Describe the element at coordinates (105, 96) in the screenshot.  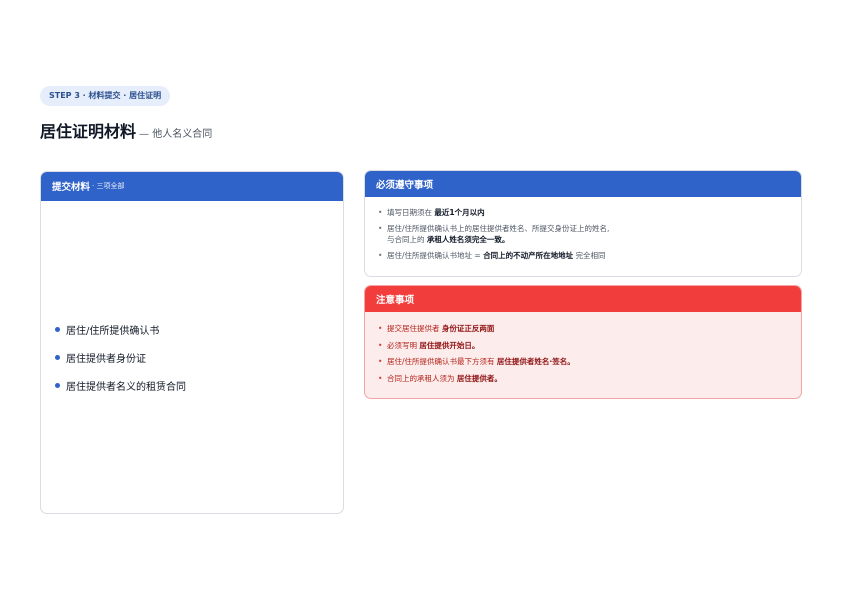
I see `step-badge: STEP 3 · 材料提交 · 居住证明` at that location.